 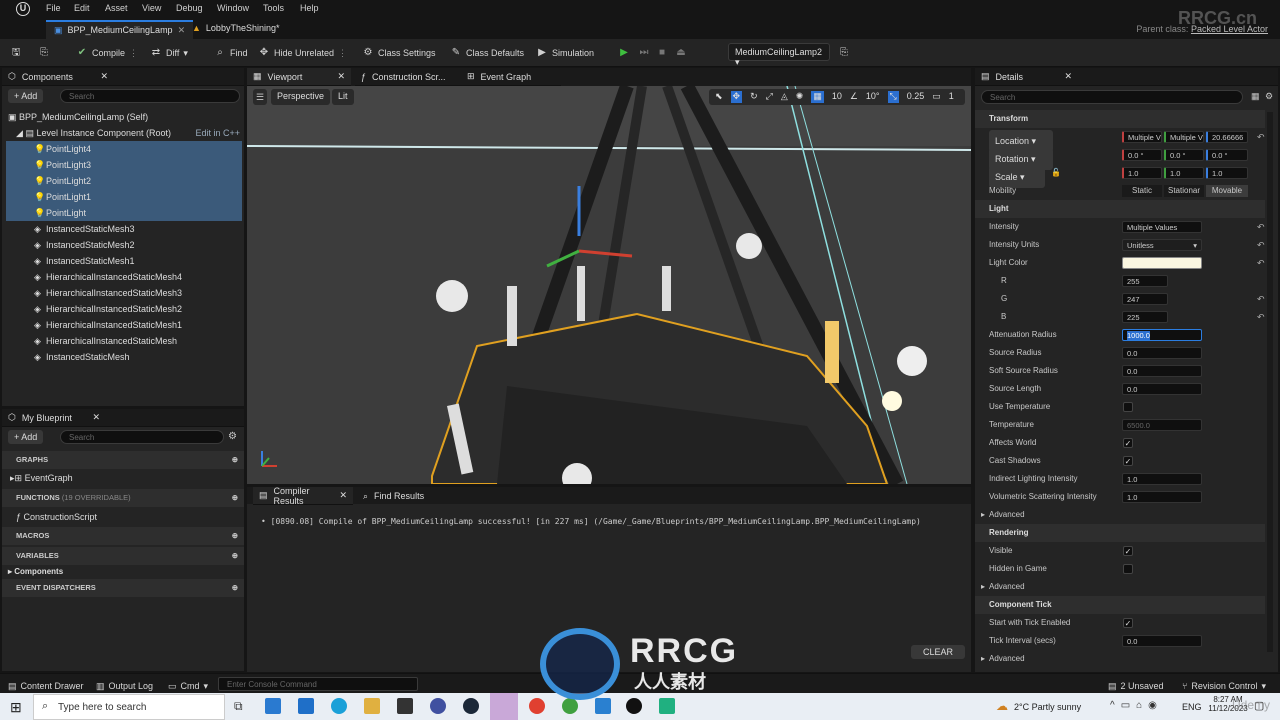 I want to click on light-color-swatch, so click(x=1162, y=263).